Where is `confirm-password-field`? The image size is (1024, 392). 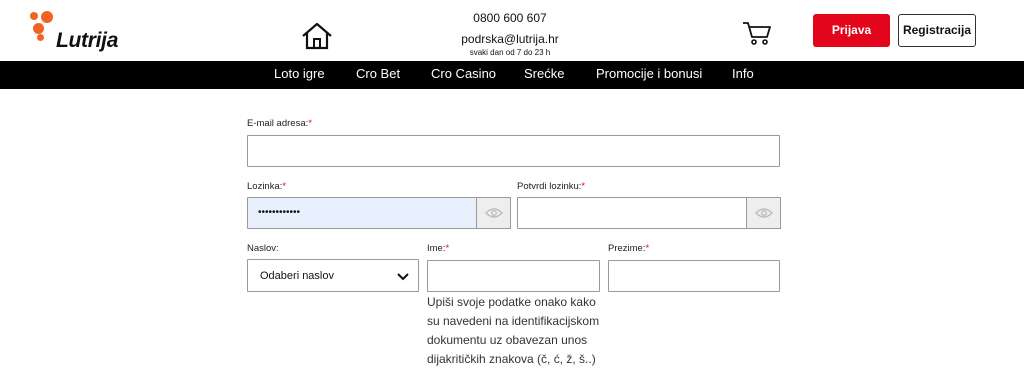 confirm-password-field is located at coordinates (649, 213).